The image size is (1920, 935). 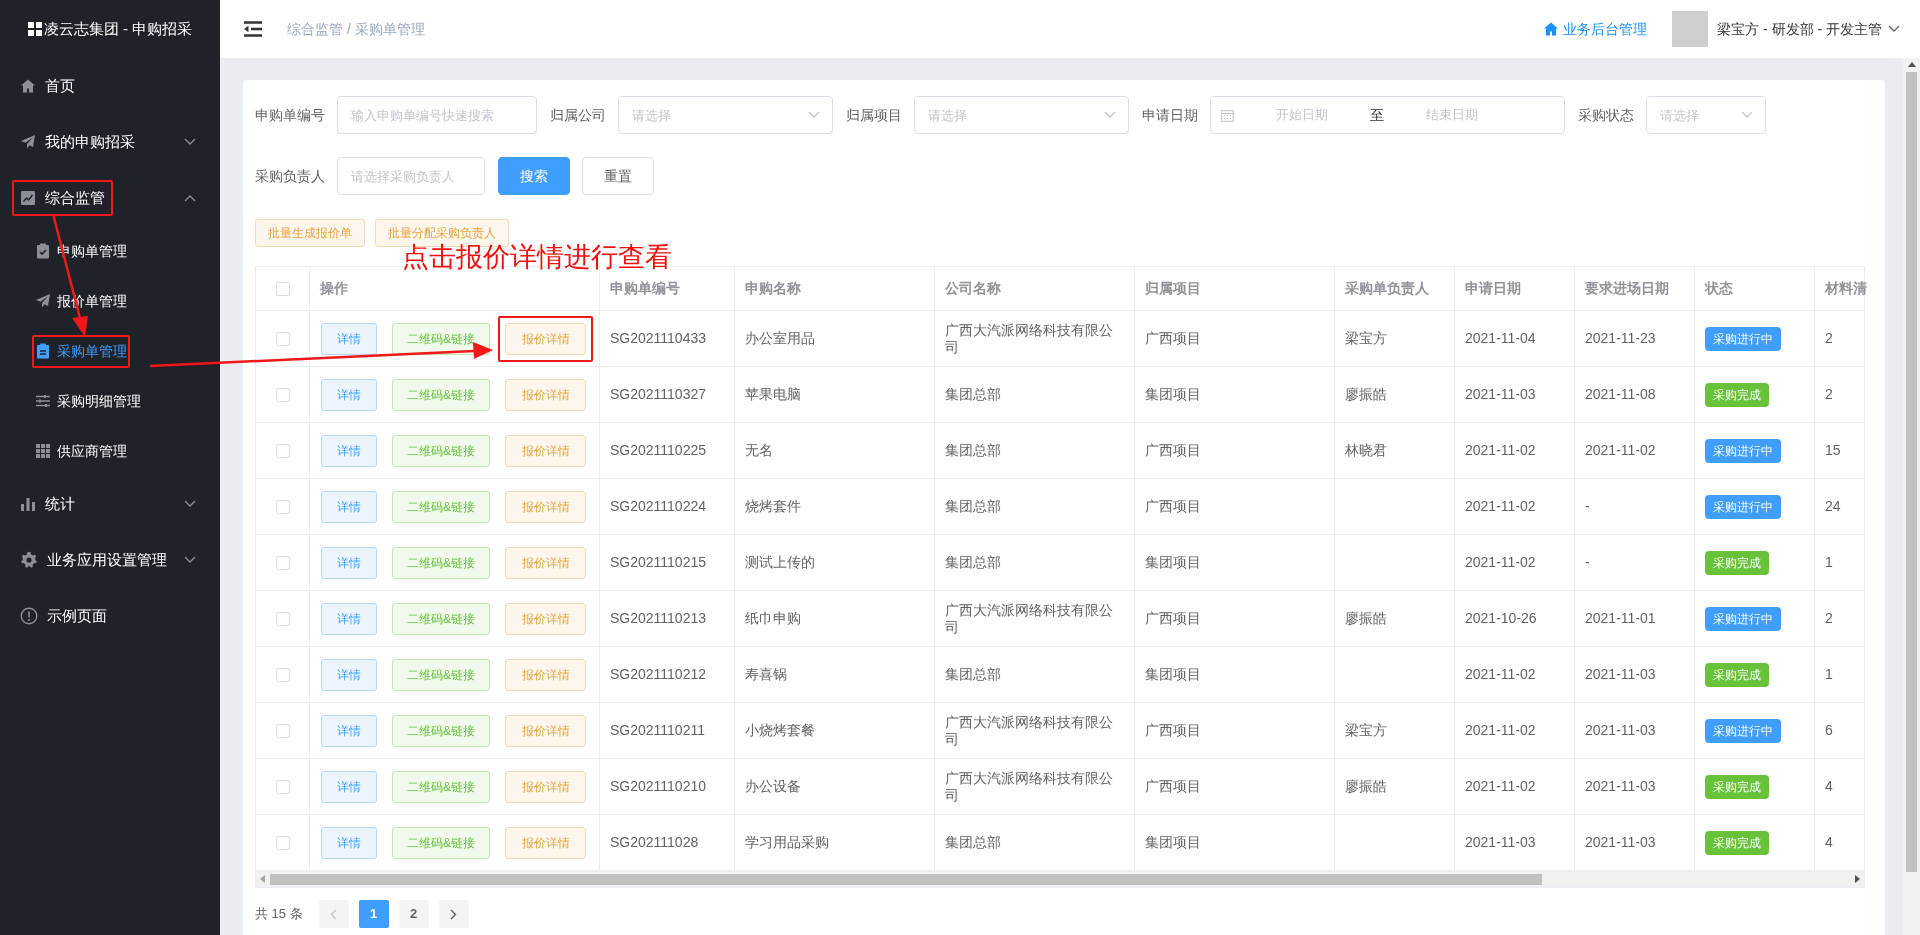 I want to click on menu-item: 统计, so click(x=47, y=504).